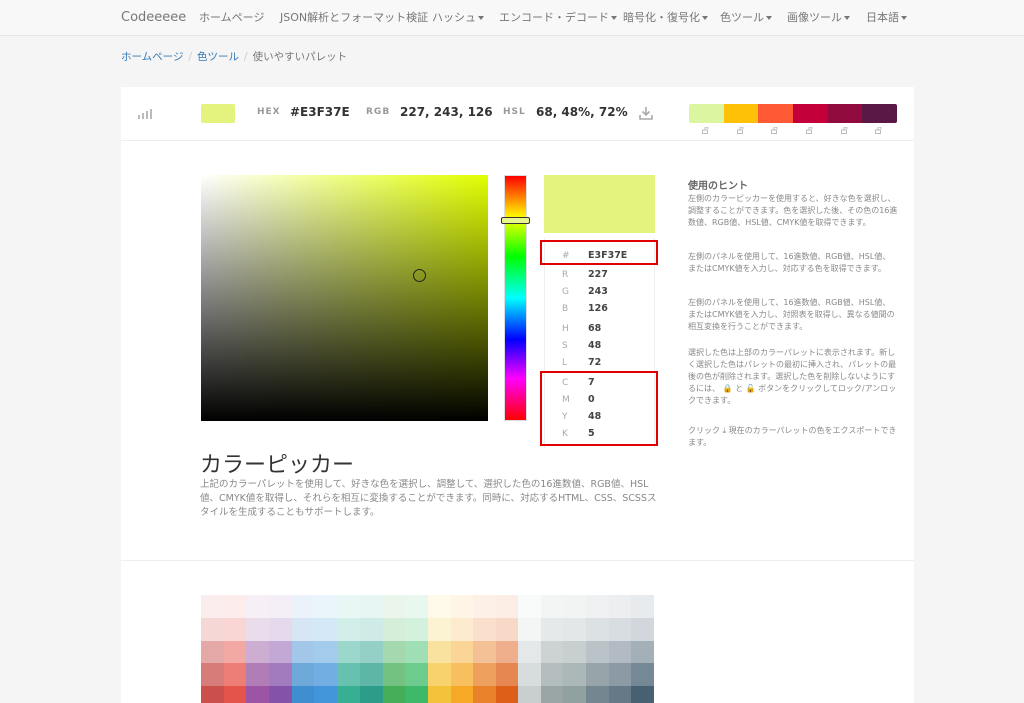  What do you see at coordinates (818, 18) in the screenshot?
I see `nav-item-image-tools: 画像ツール` at bounding box center [818, 18].